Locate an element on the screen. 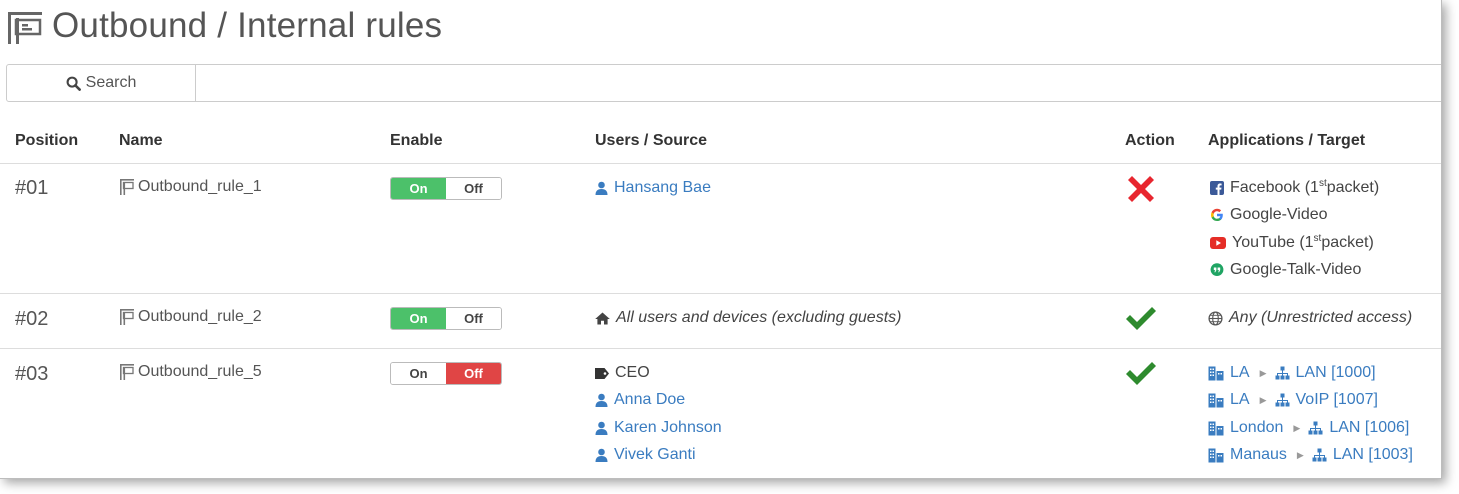 This screenshot has width=1459, height=494. page-header: Outbound / Internal rules is located at coordinates (224, 26).